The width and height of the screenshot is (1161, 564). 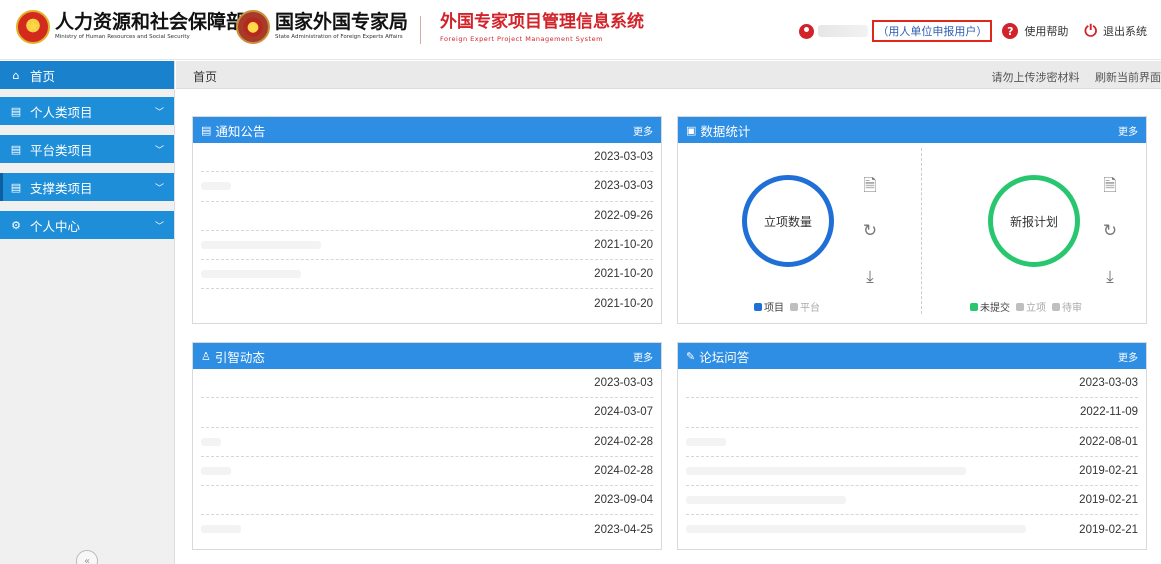 I want to click on list-item: 2022-08-01, so click(x=912, y=442).